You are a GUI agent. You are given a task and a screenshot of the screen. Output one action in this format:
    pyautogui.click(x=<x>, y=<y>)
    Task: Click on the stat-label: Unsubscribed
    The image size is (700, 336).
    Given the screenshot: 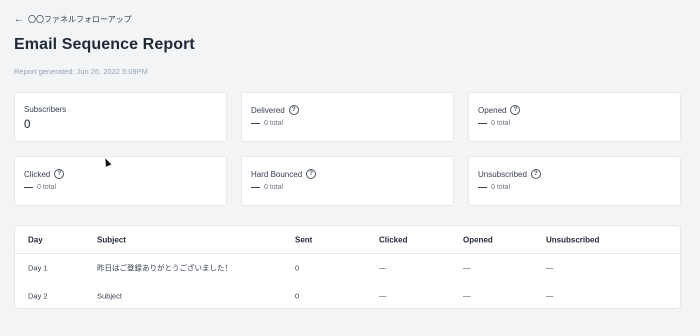 What is the action you would take?
    pyautogui.click(x=502, y=174)
    